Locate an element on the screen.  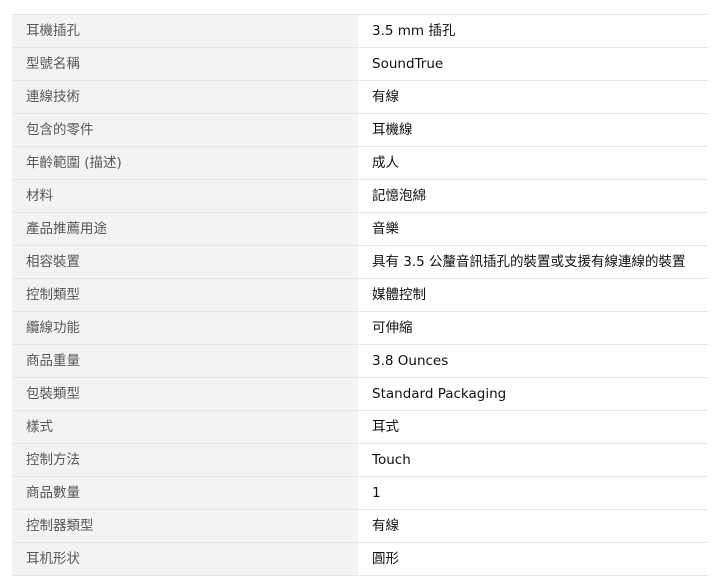
spec-label: 耳機插孔 is located at coordinates (185, 31).